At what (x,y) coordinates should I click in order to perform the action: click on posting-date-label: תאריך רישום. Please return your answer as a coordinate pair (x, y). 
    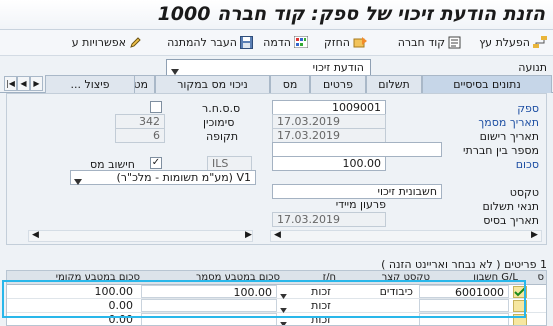
    Looking at the image, I should click on (509, 136).